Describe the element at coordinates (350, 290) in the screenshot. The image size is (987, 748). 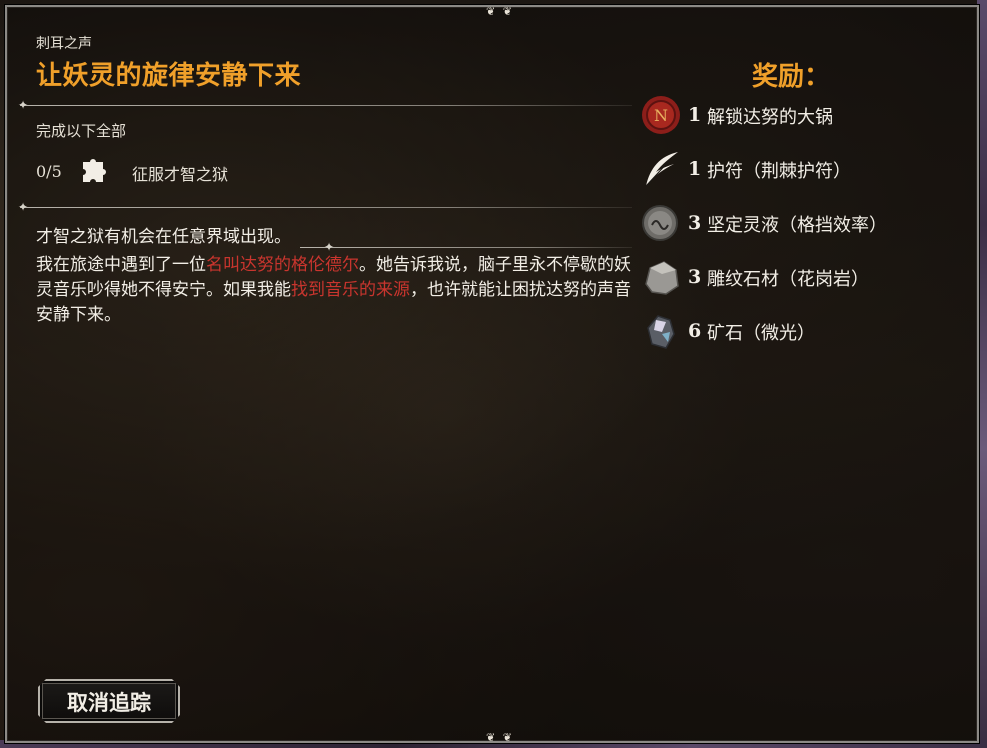
I see `highlight-music-source: 找到音乐的来源` at that location.